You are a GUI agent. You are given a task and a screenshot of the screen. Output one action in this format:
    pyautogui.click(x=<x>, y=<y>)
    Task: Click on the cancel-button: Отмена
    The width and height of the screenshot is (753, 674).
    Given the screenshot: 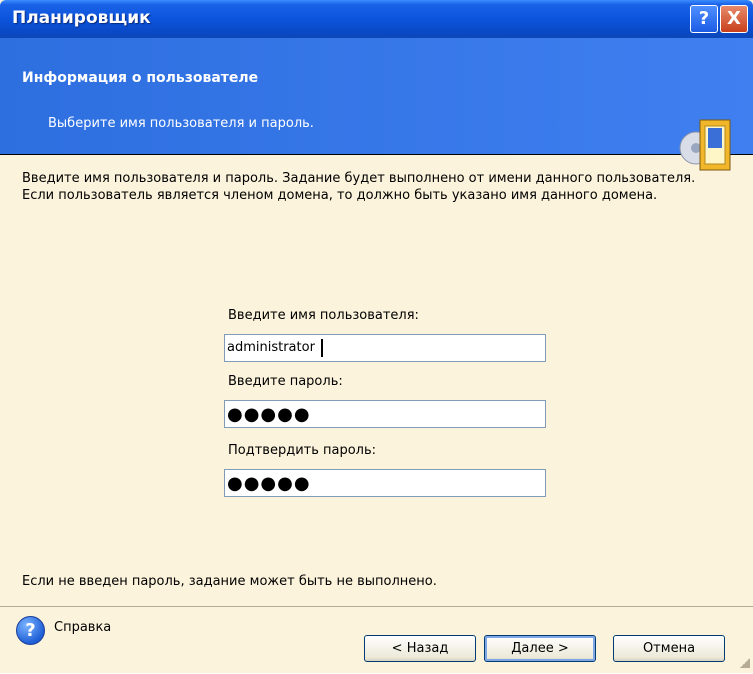 What is the action you would take?
    pyautogui.click(x=669, y=648)
    